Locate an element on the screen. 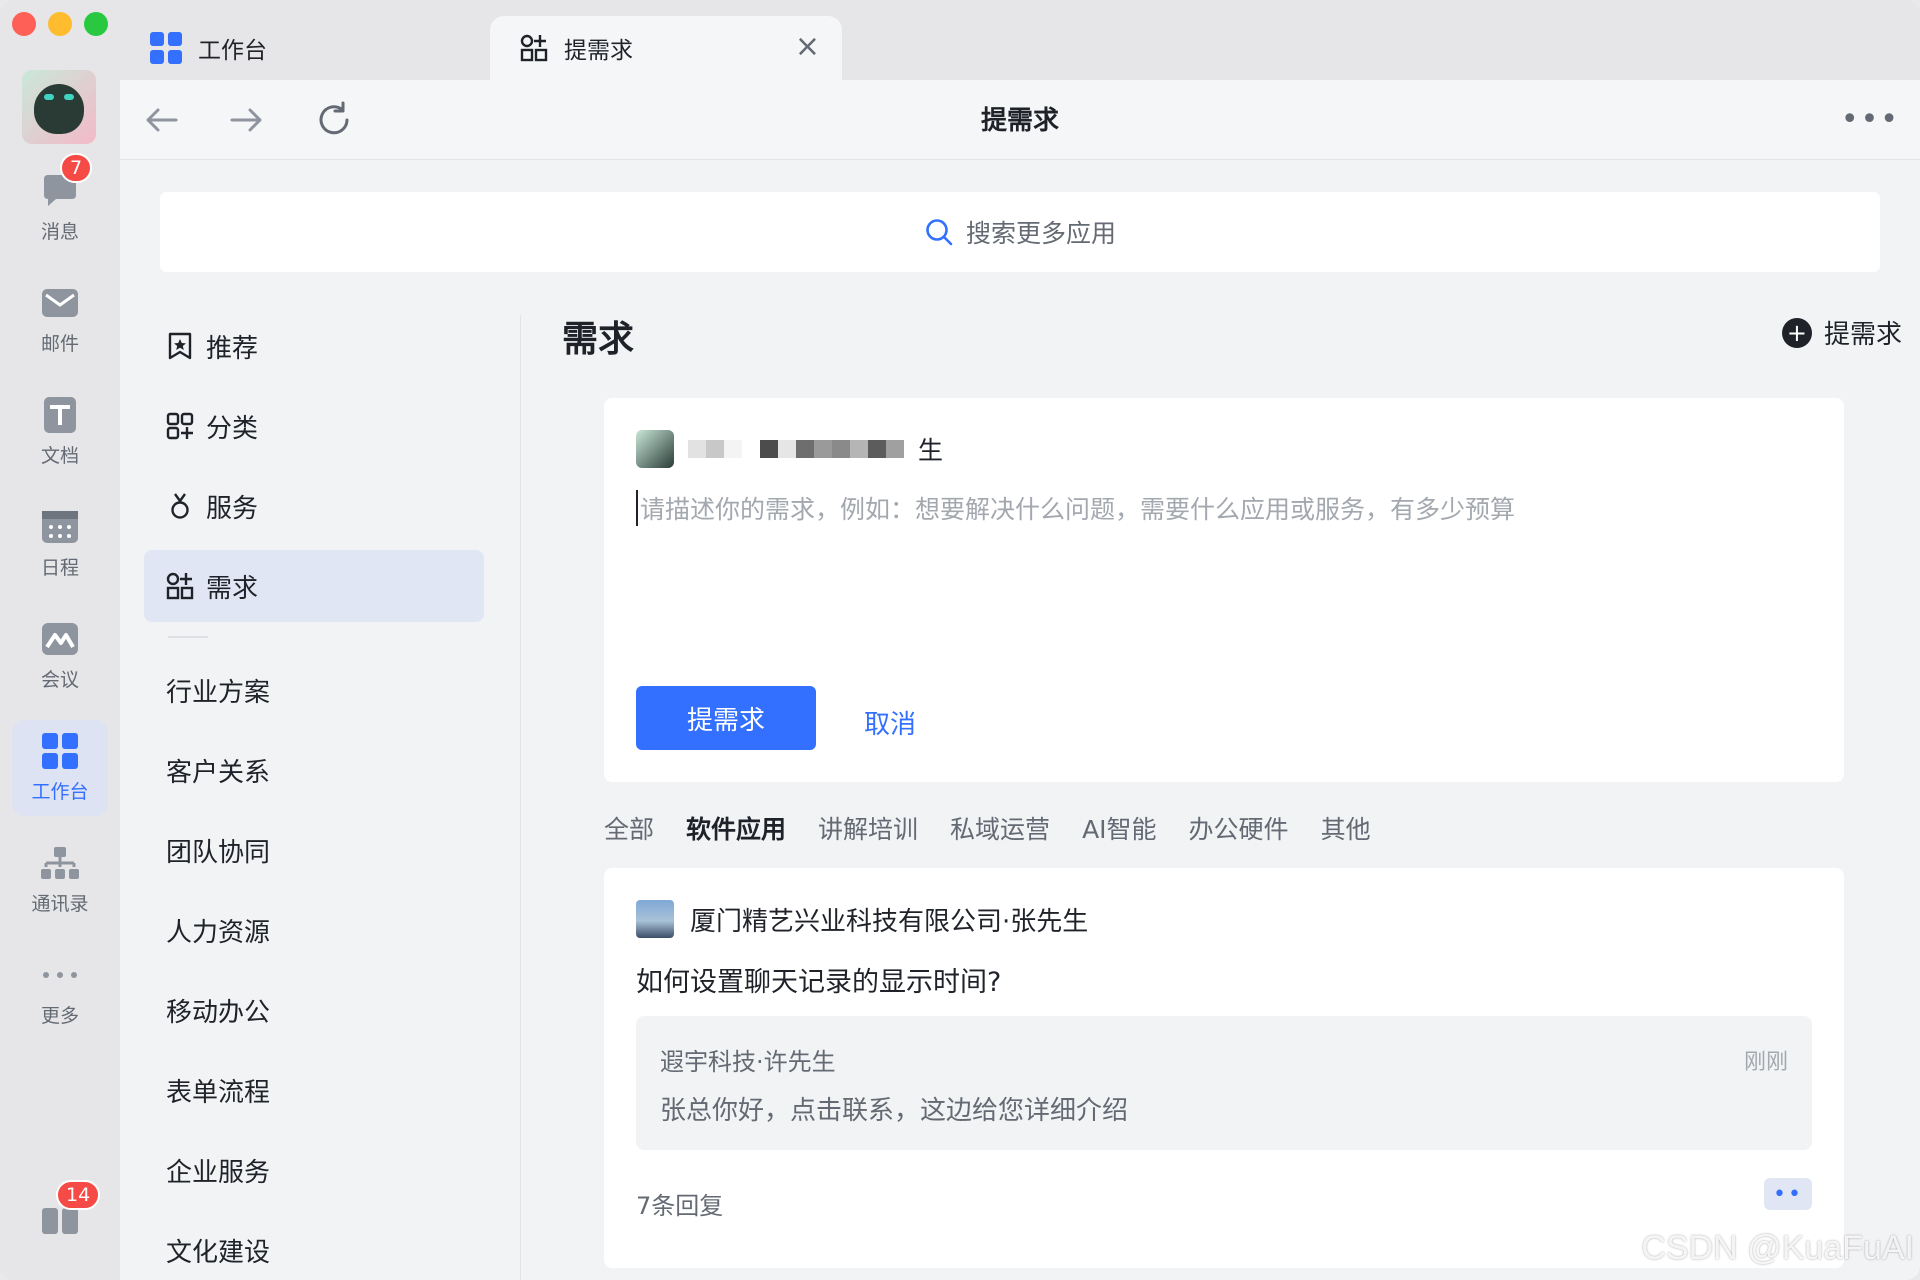 The image size is (1920, 1280). sidebar-item-recommend: 推荐 is located at coordinates (314, 346).